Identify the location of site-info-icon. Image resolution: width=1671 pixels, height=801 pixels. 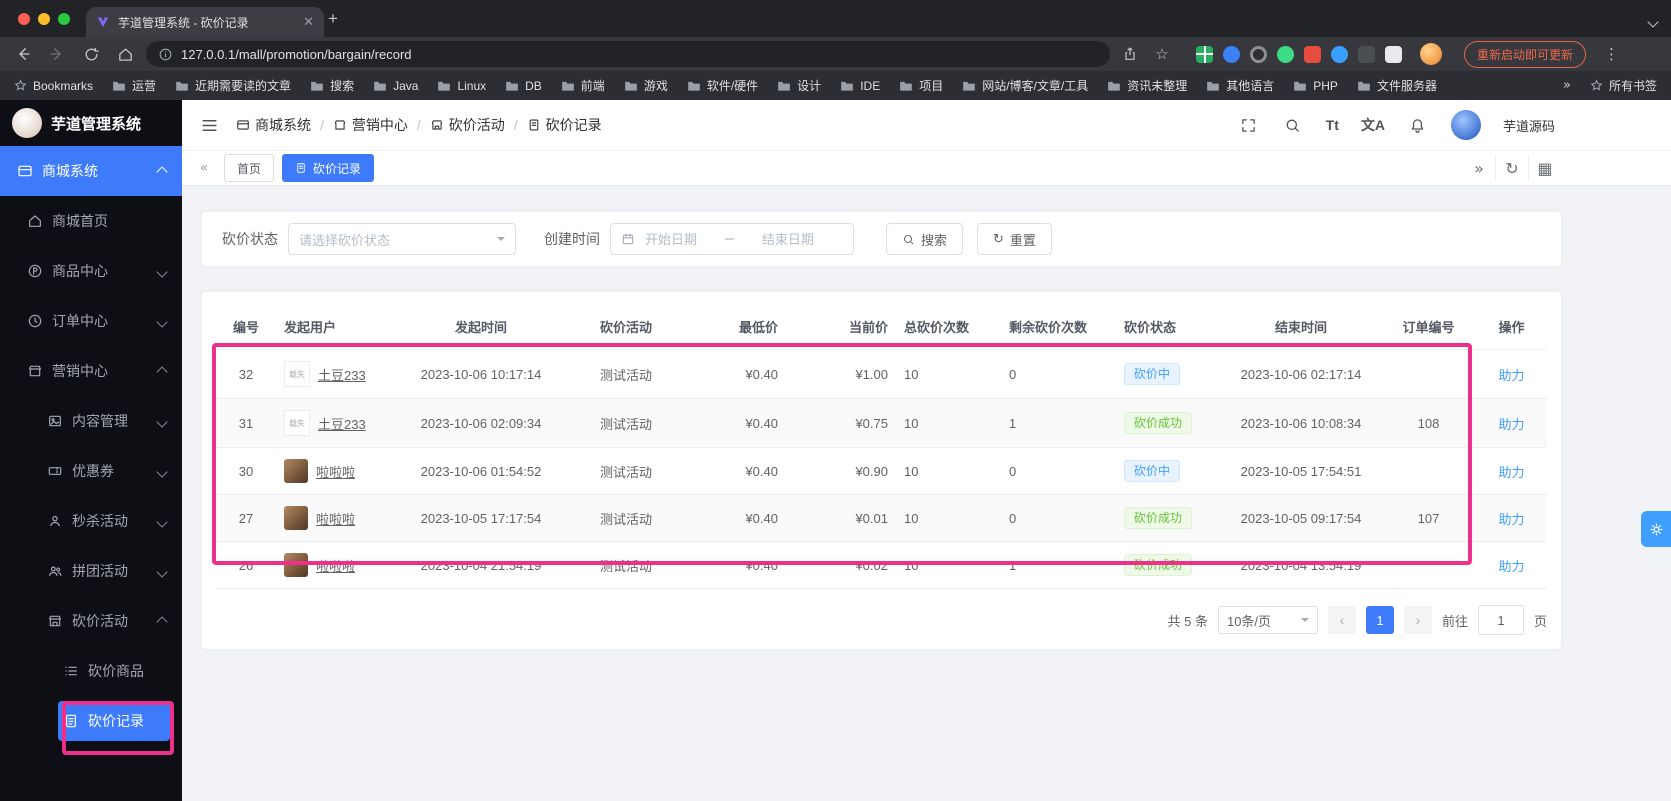
(165, 54).